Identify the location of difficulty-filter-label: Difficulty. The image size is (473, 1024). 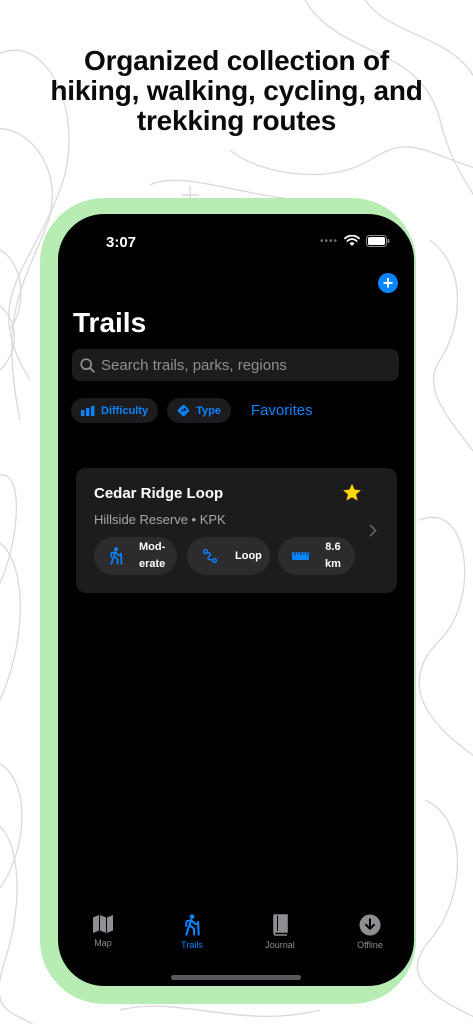
(125, 410).